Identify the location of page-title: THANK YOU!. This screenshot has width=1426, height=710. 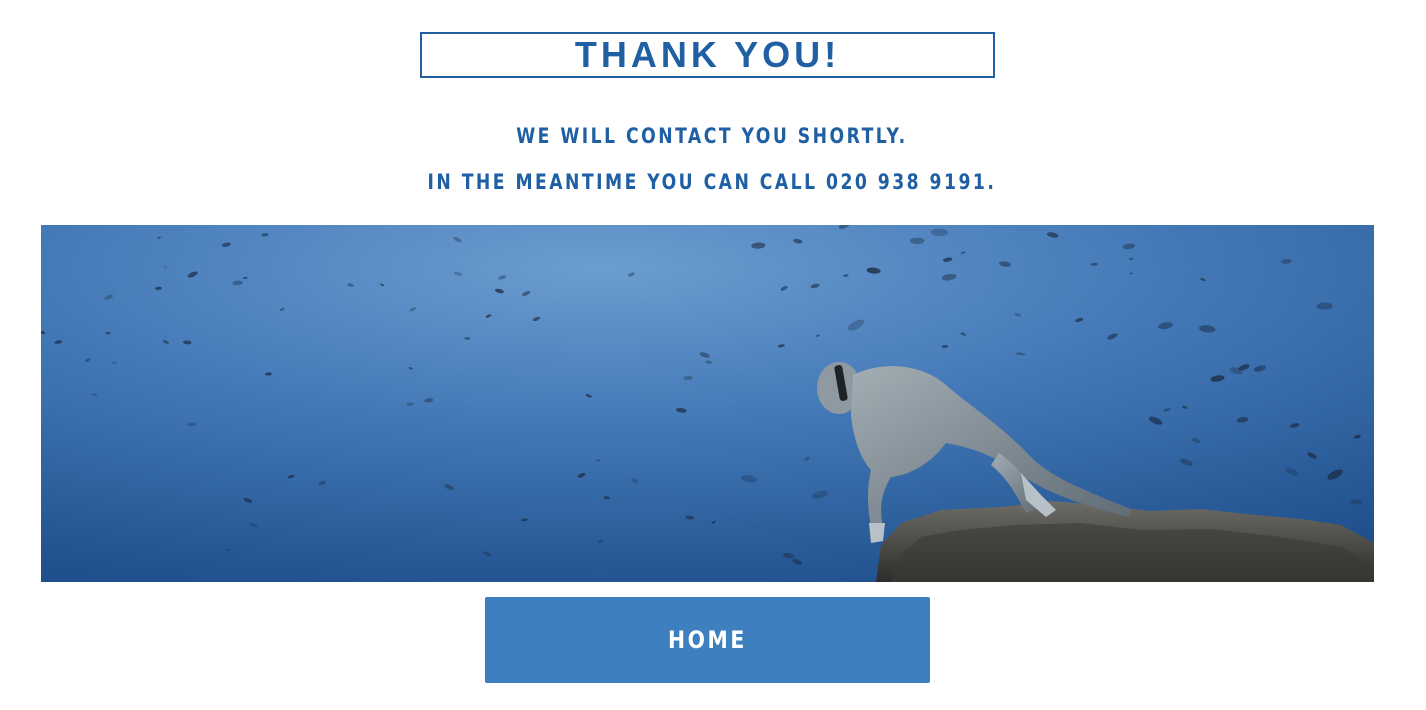
(707, 54).